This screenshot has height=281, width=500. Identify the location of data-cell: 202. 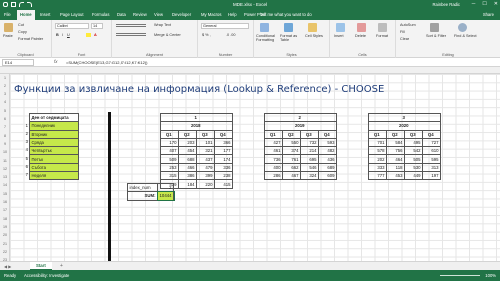
(377, 159).